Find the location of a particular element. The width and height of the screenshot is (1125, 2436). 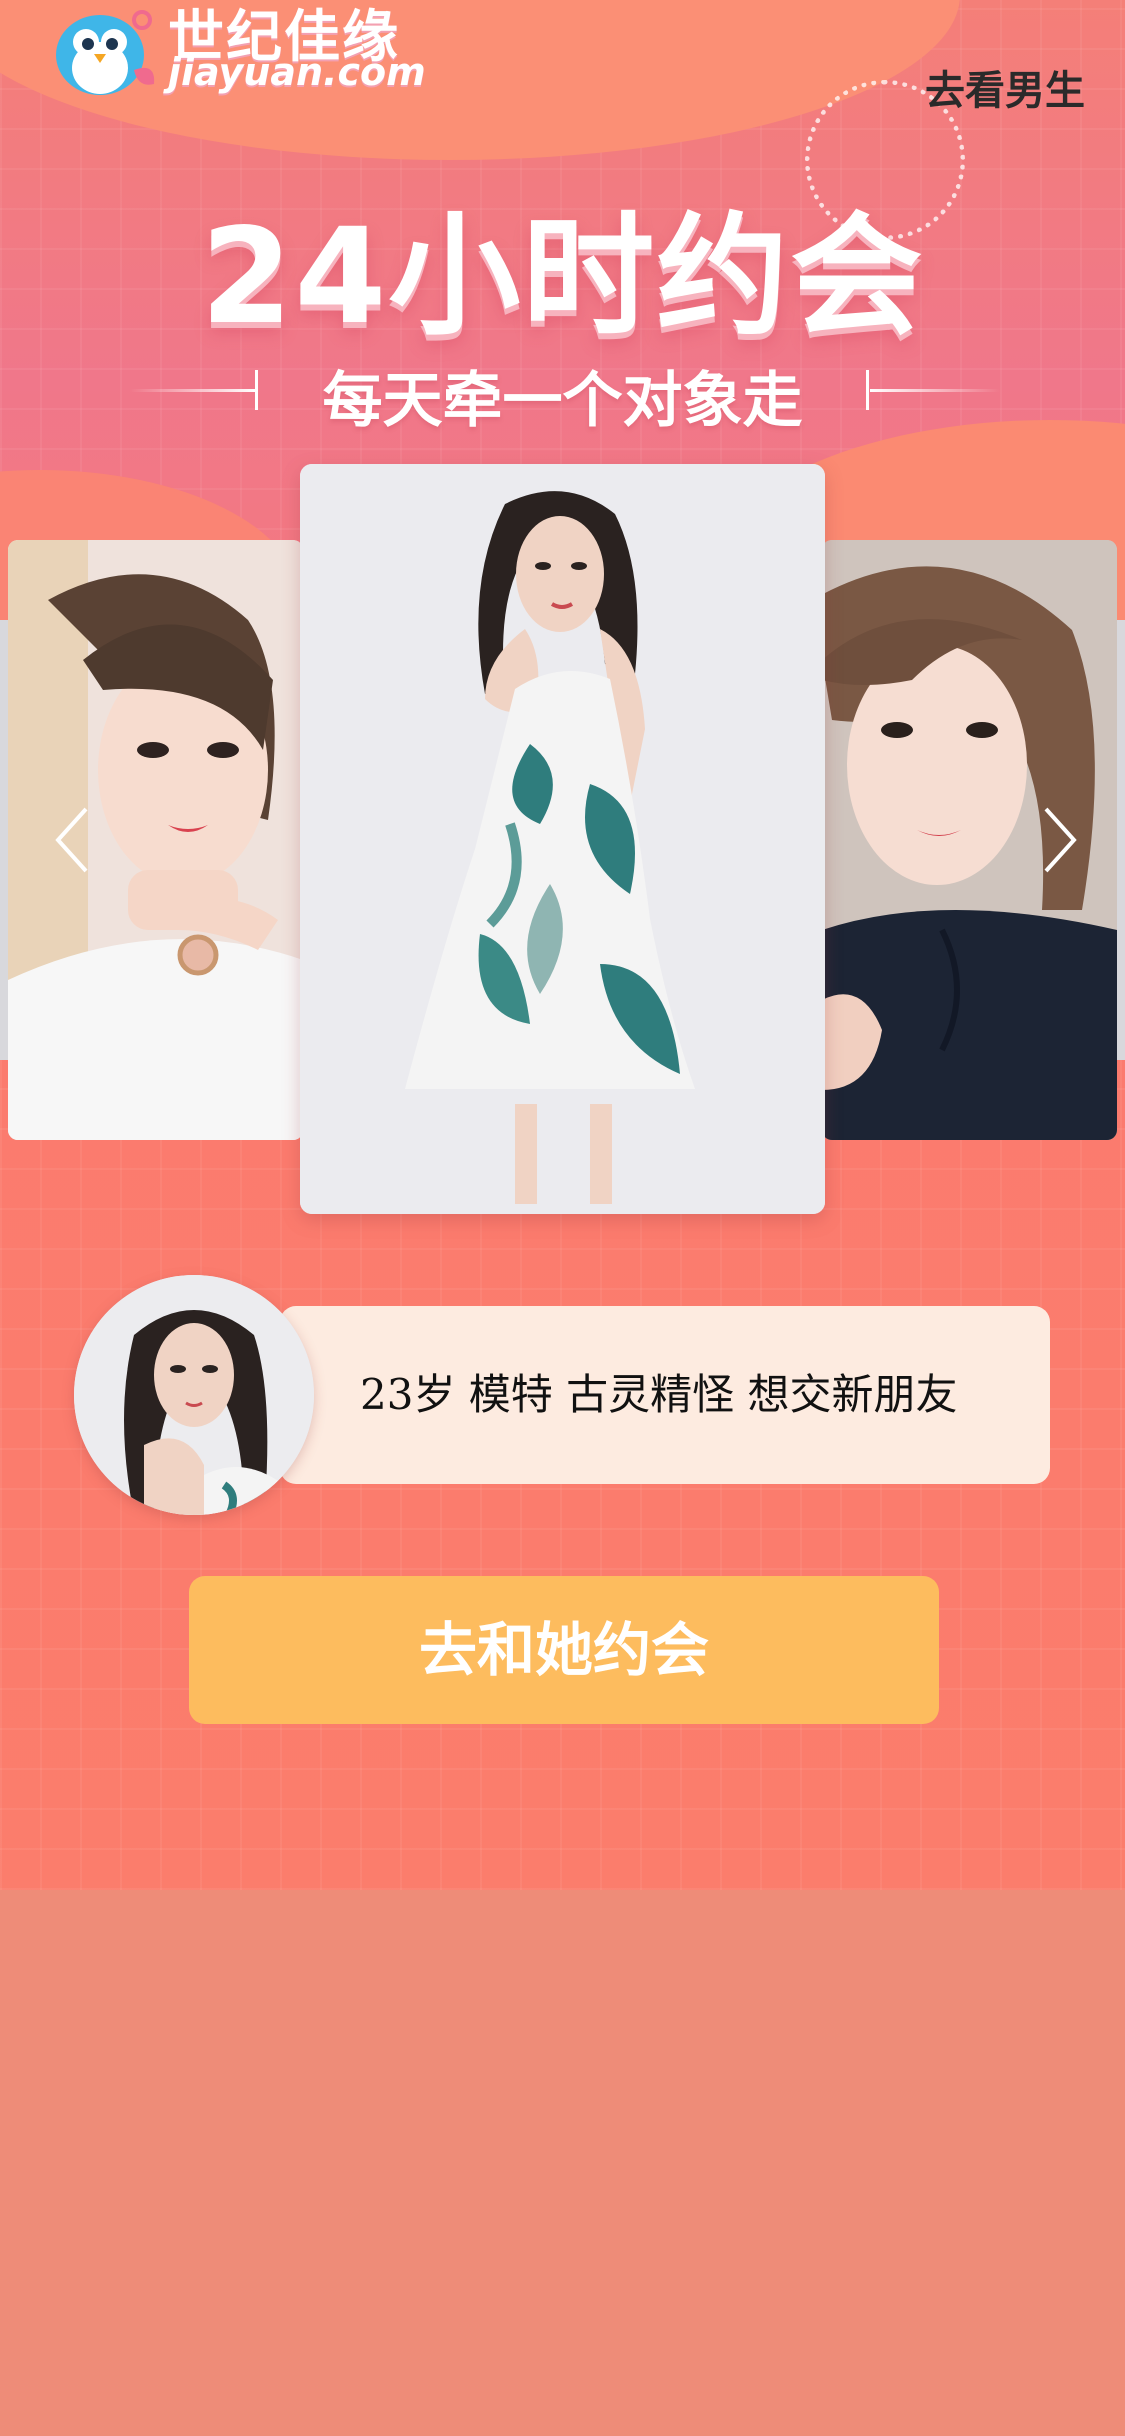

chevron-left-icon is located at coordinates (71, 840).